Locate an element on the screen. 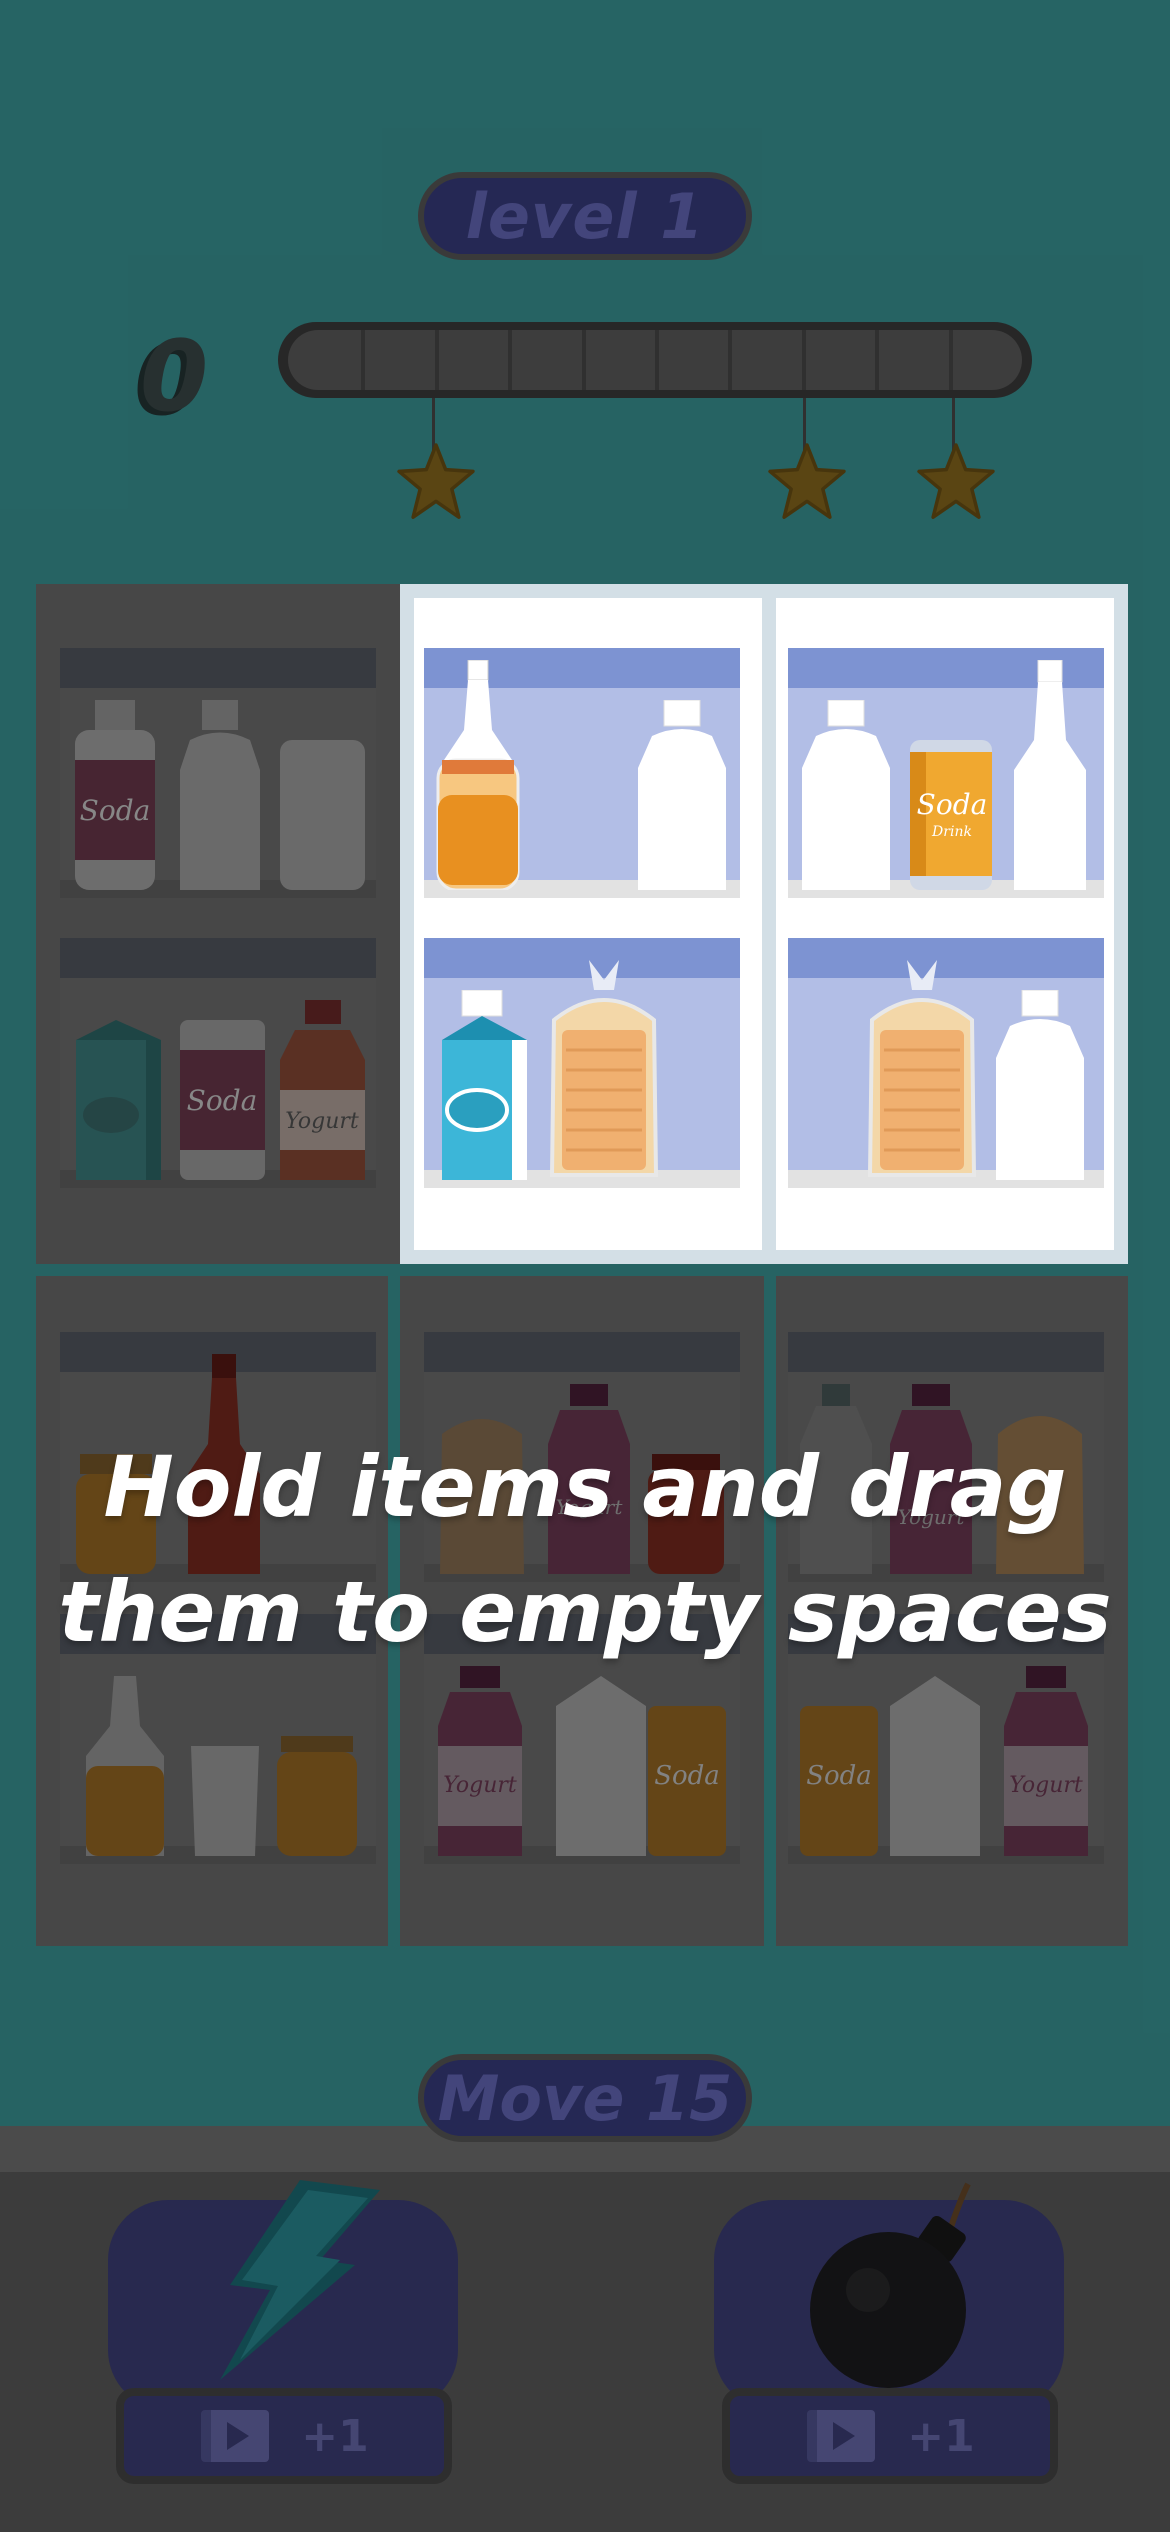  cup-item is located at coordinates (225, 1801).